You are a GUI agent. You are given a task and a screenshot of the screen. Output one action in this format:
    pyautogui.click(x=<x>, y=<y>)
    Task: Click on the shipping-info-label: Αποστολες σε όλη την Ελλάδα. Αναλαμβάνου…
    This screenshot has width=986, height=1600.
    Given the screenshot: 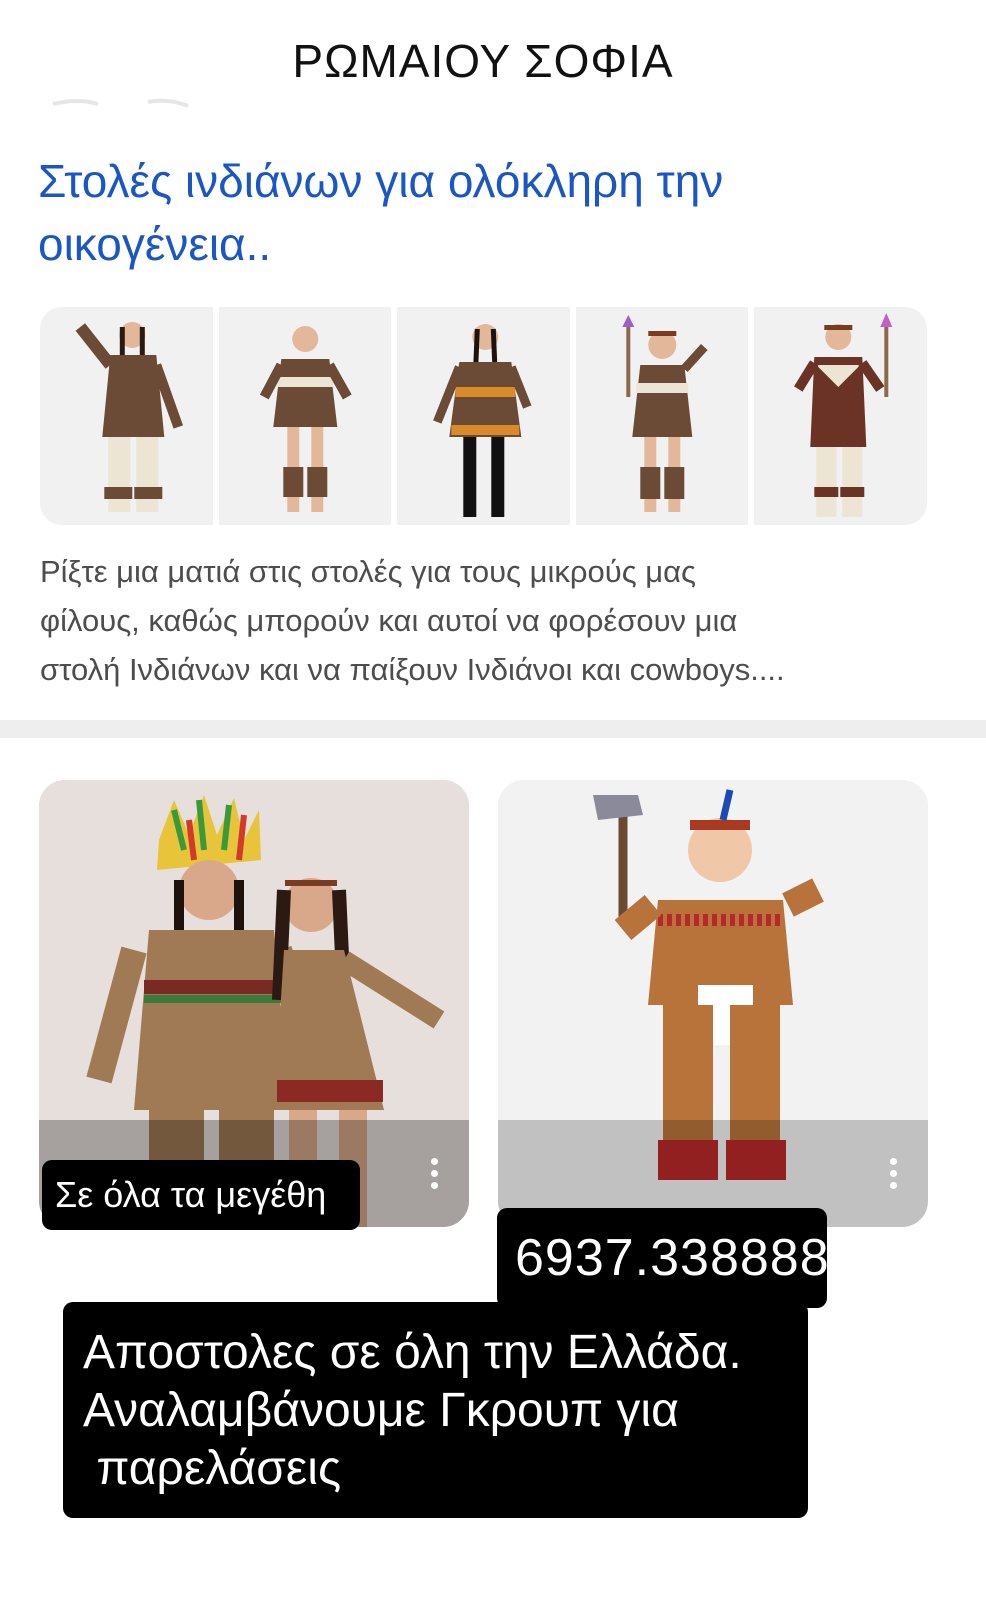 What is the action you would take?
    pyautogui.click(x=435, y=1410)
    